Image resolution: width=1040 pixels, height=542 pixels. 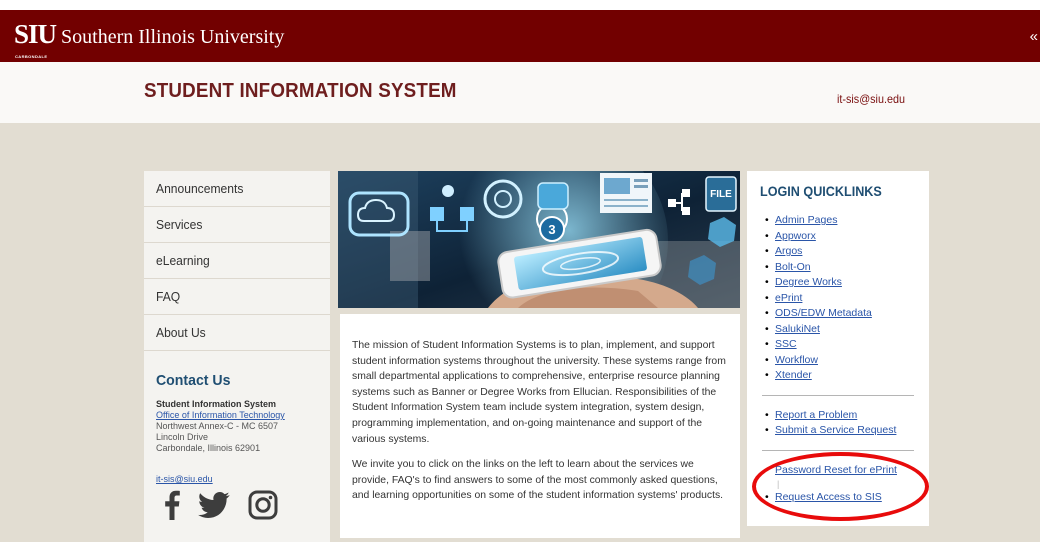 What do you see at coordinates (539, 239) in the screenshot?
I see `hero-image: FILE 3` at bounding box center [539, 239].